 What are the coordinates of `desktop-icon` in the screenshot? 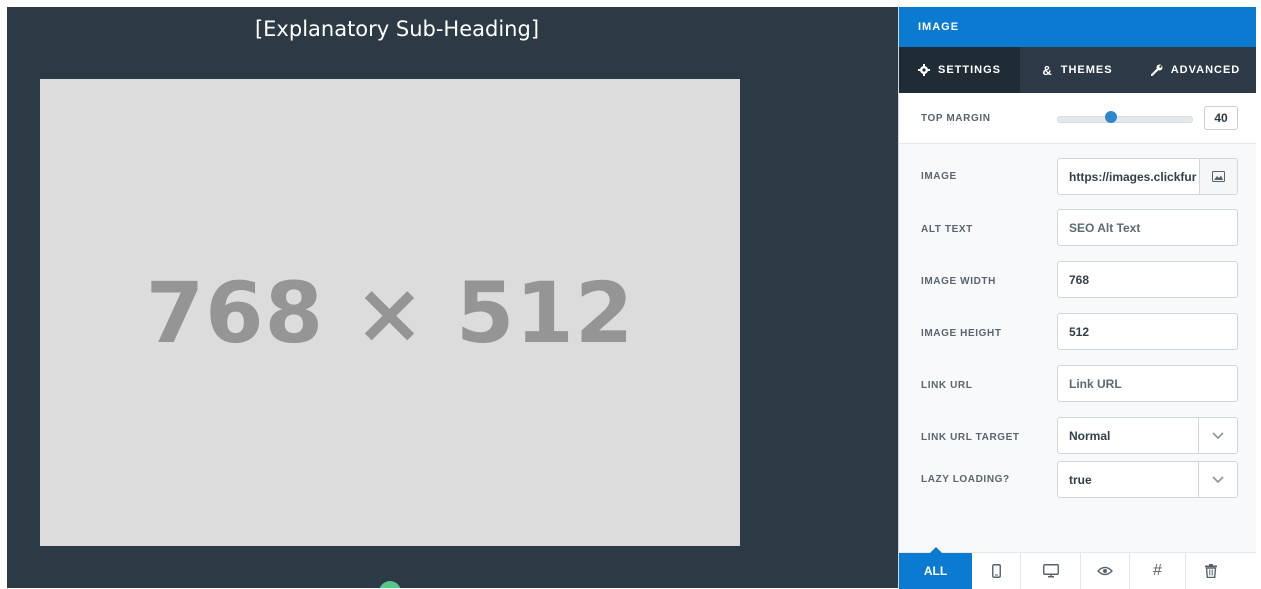 It's located at (1050, 571).